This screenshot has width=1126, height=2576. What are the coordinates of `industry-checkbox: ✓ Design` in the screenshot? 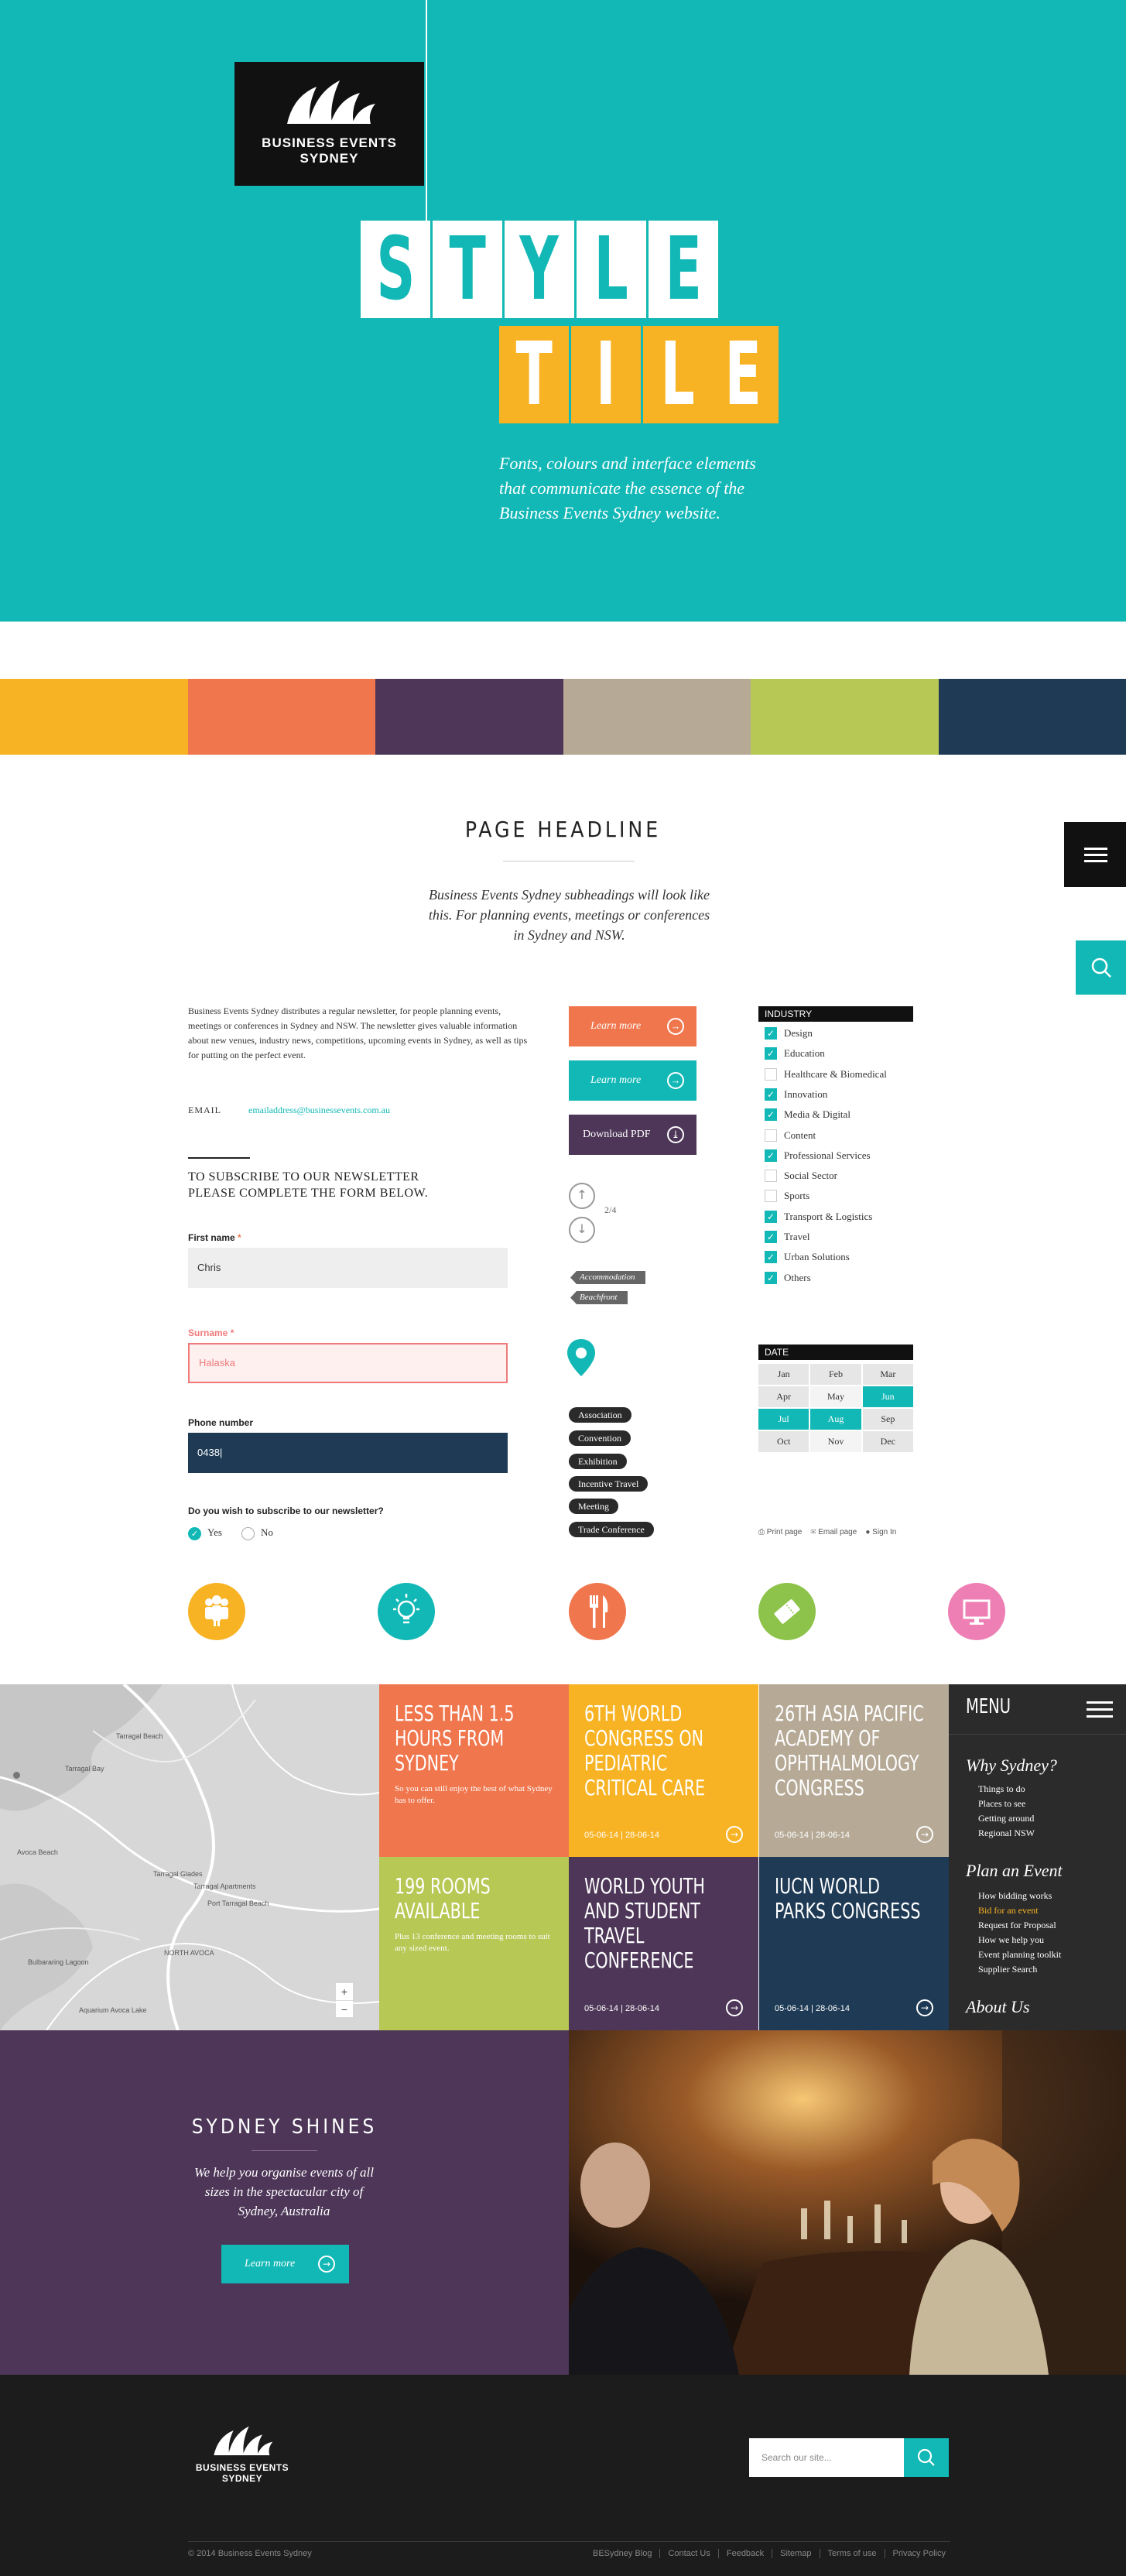 It's located at (789, 1033).